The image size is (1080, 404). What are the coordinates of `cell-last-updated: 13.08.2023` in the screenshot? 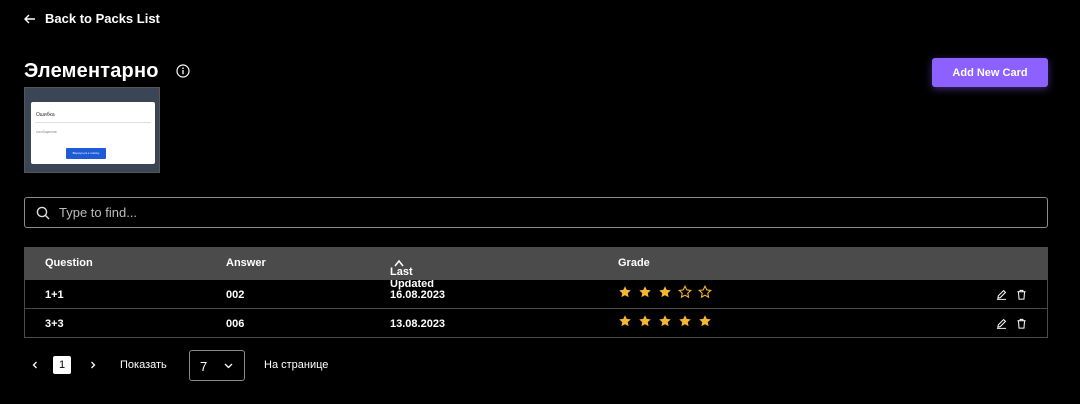 It's located at (418, 324).